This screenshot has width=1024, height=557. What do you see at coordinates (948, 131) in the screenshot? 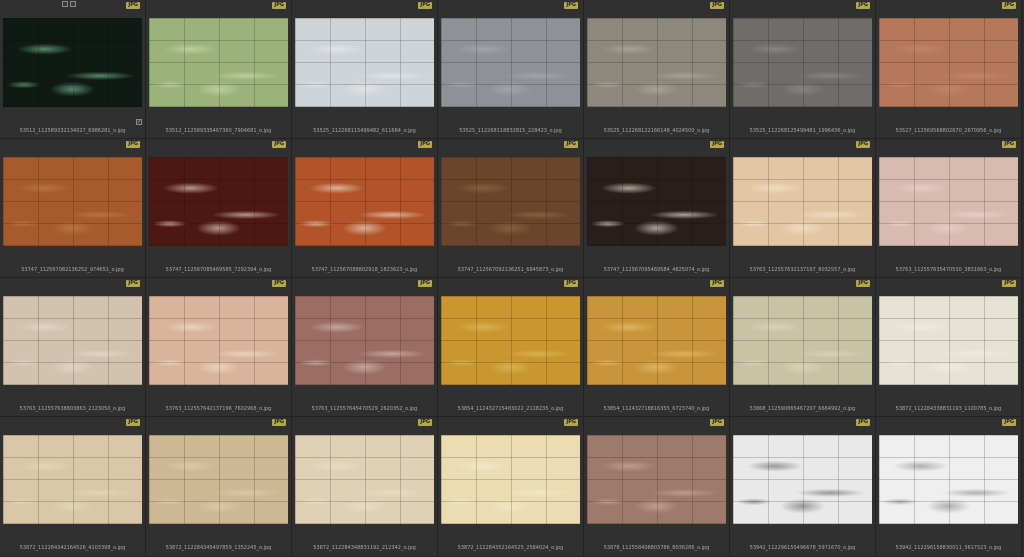
I see `file-name: 53527_112569568802670_2670956_o.jpg` at bounding box center [948, 131].